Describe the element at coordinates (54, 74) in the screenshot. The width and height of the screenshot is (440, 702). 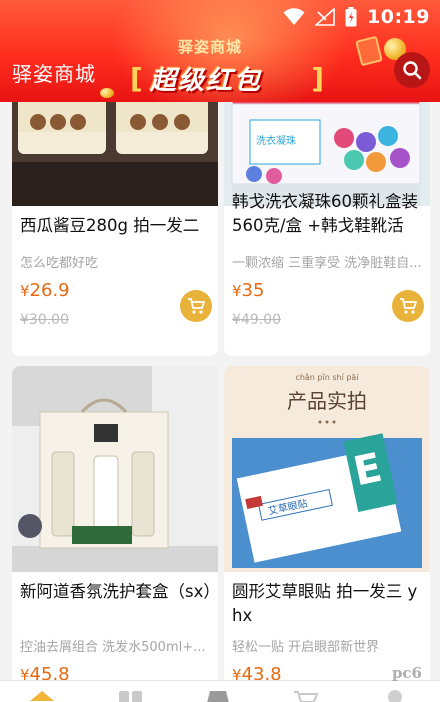
I see `app-title: 驿姿商城` at that location.